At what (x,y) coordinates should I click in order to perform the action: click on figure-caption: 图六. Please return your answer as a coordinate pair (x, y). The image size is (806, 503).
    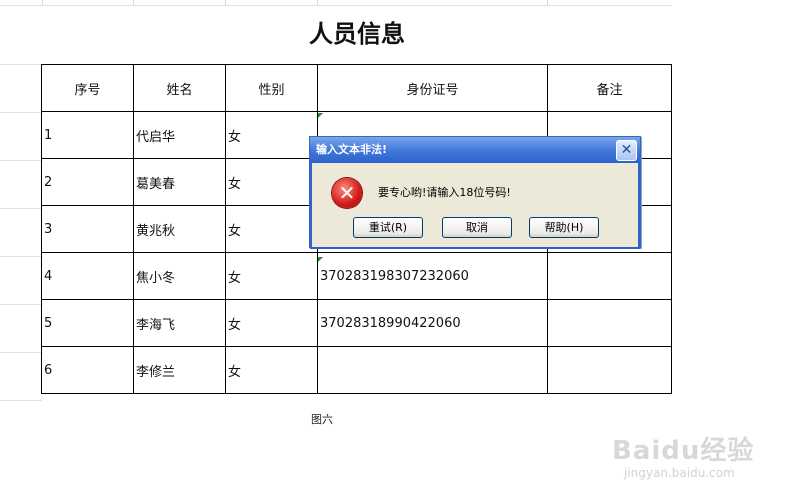
    Looking at the image, I should click on (322, 419).